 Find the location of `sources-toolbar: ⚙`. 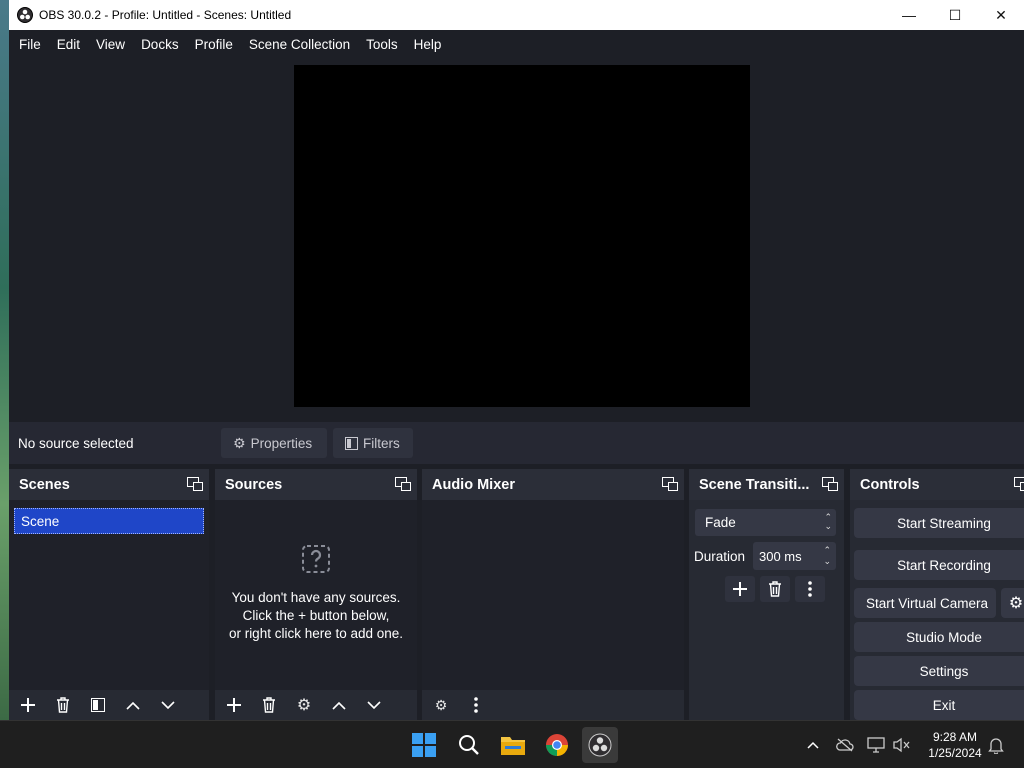

sources-toolbar: ⚙ is located at coordinates (316, 705).